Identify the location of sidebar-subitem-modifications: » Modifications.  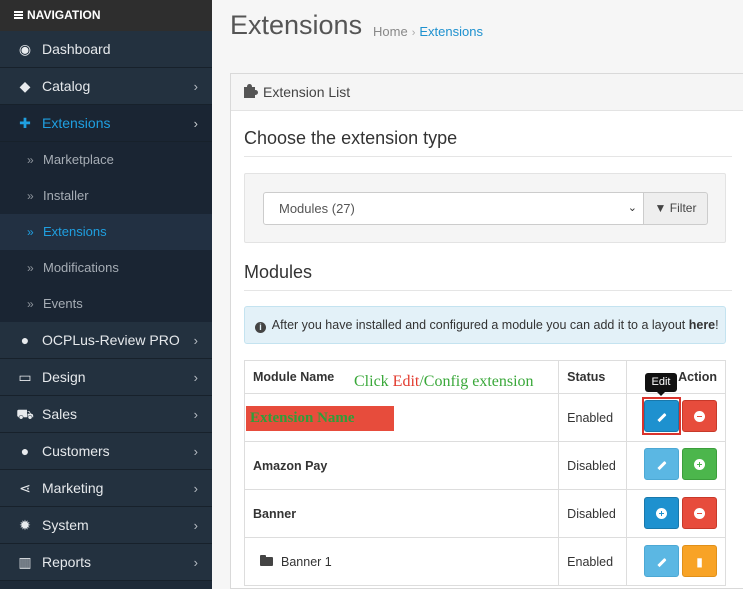
(106, 268).